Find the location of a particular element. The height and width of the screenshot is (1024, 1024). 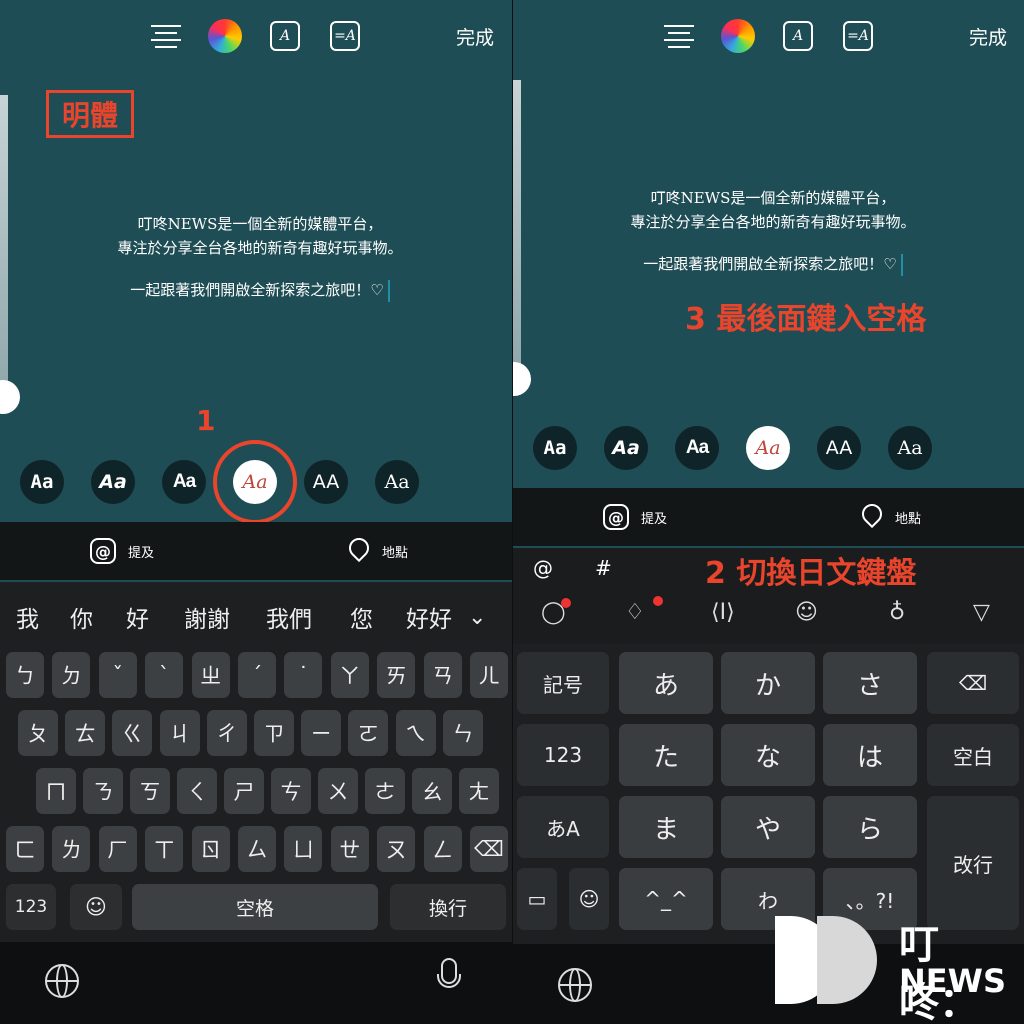

kana-key: ま is located at coordinates (666, 827).